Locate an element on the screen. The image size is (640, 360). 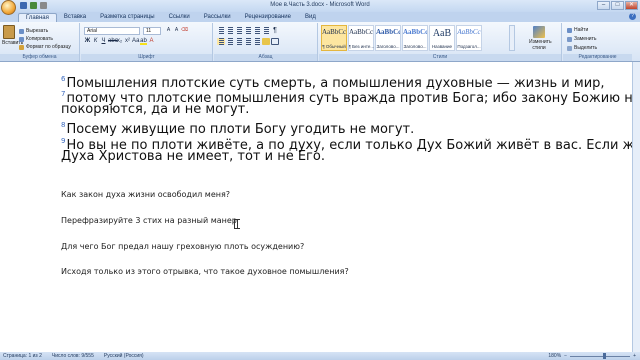
line-spacing-icon is located at coordinates (257, 41).